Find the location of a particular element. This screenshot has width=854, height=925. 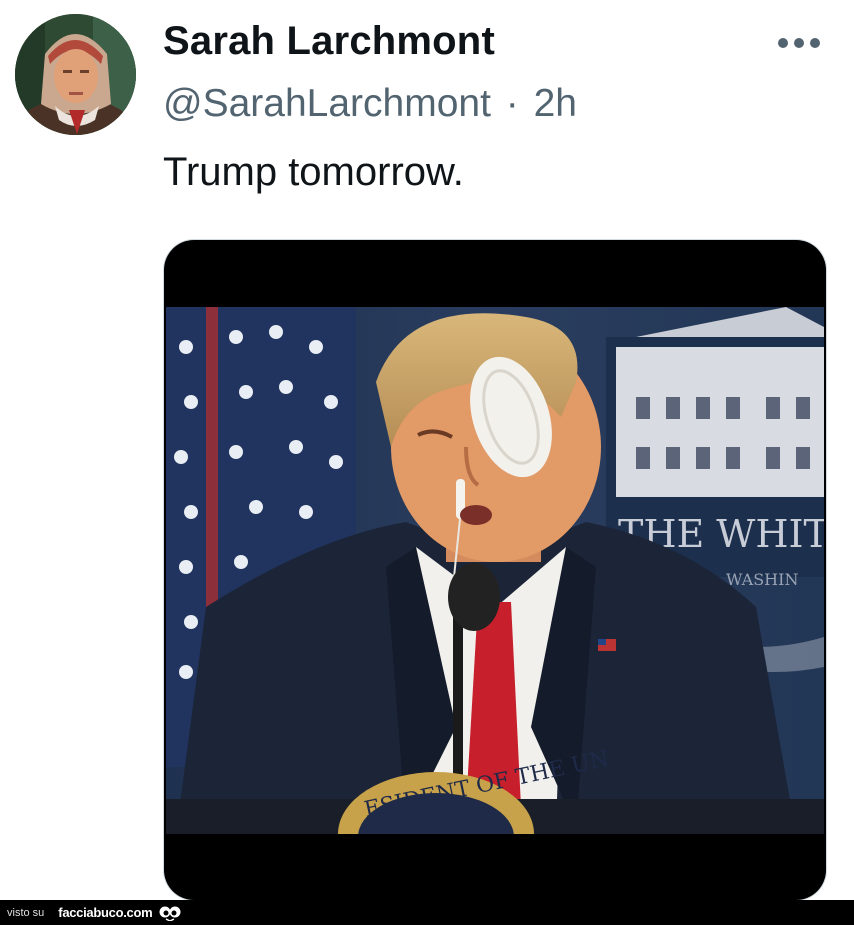

more-horizontal-icon is located at coordinates (799, 43).